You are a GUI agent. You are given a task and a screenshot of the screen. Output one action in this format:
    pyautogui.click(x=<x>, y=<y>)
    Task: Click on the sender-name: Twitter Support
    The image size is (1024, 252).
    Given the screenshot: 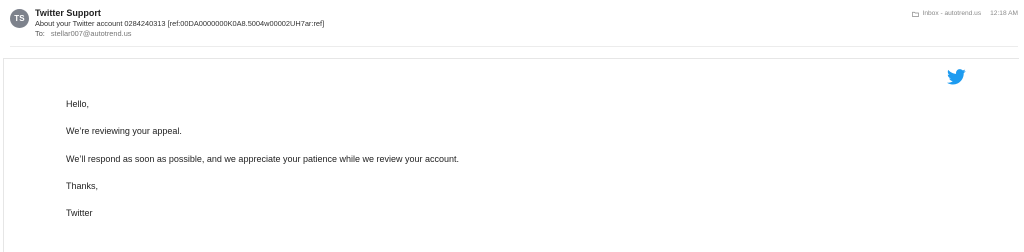 What is the action you would take?
    pyautogui.click(x=68, y=13)
    